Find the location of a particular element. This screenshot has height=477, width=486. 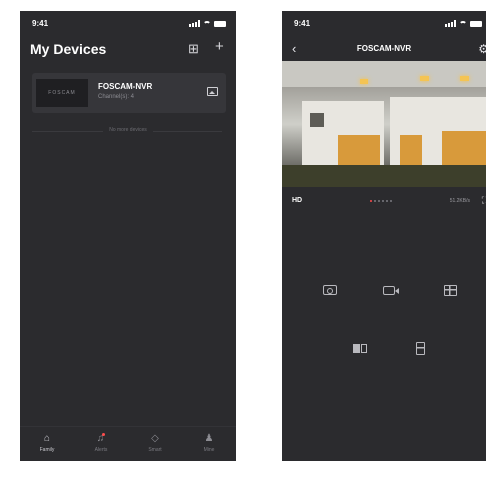

tab-smart: ◇ Smart is located at coordinates (155, 444).